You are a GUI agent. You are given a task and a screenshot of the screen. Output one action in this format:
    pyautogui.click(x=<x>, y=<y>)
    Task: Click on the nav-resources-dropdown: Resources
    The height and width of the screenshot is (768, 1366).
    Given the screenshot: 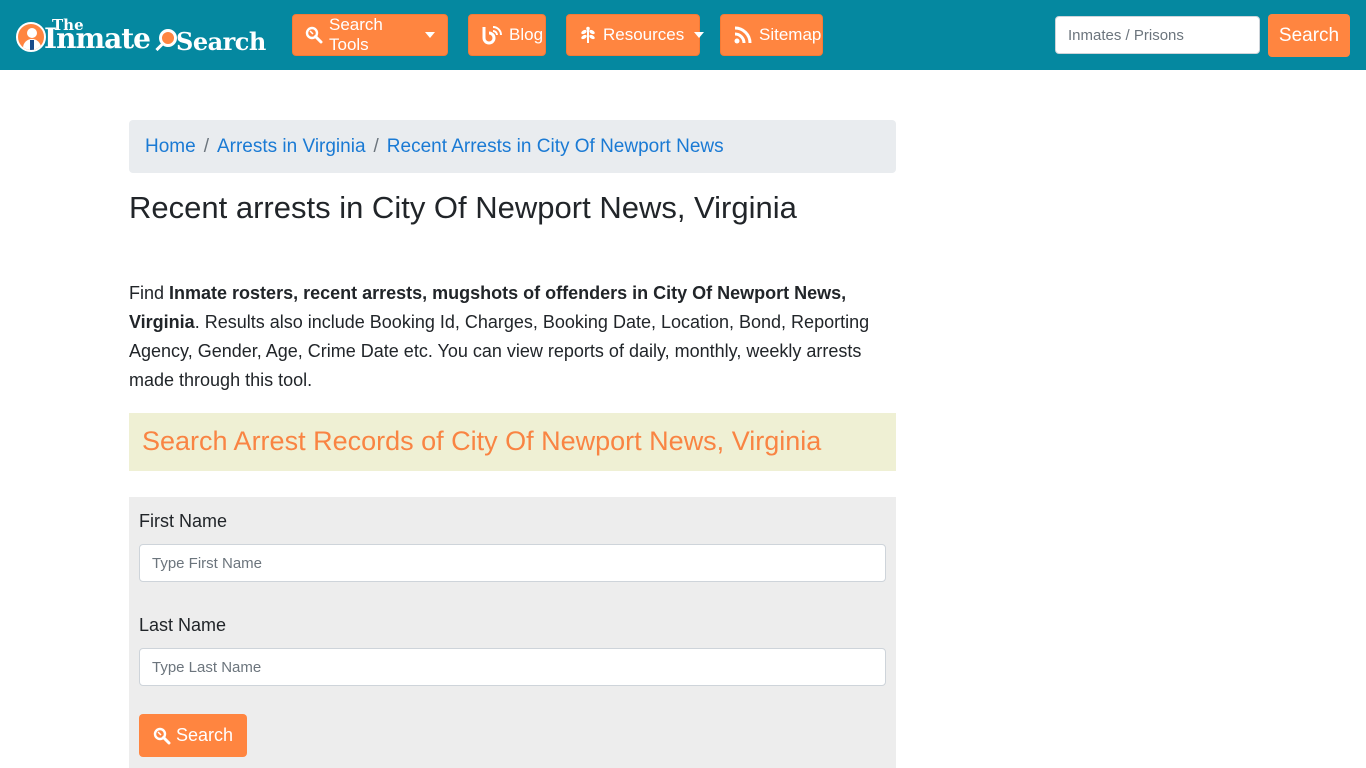 What is the action you would take?
    pyautogui.click(x=635, y=35)
    